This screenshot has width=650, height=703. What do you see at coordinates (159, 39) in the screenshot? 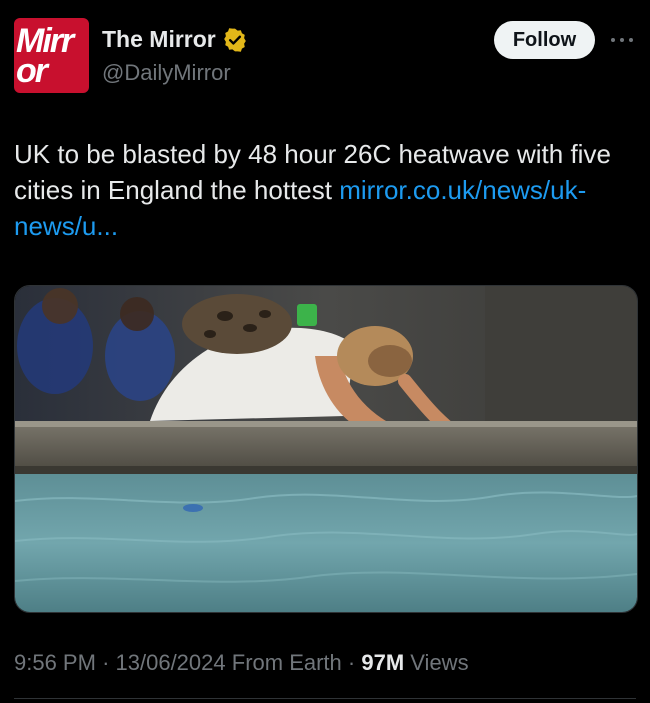
I see `display-name: The Mirror` at bounding box center [159, 39].